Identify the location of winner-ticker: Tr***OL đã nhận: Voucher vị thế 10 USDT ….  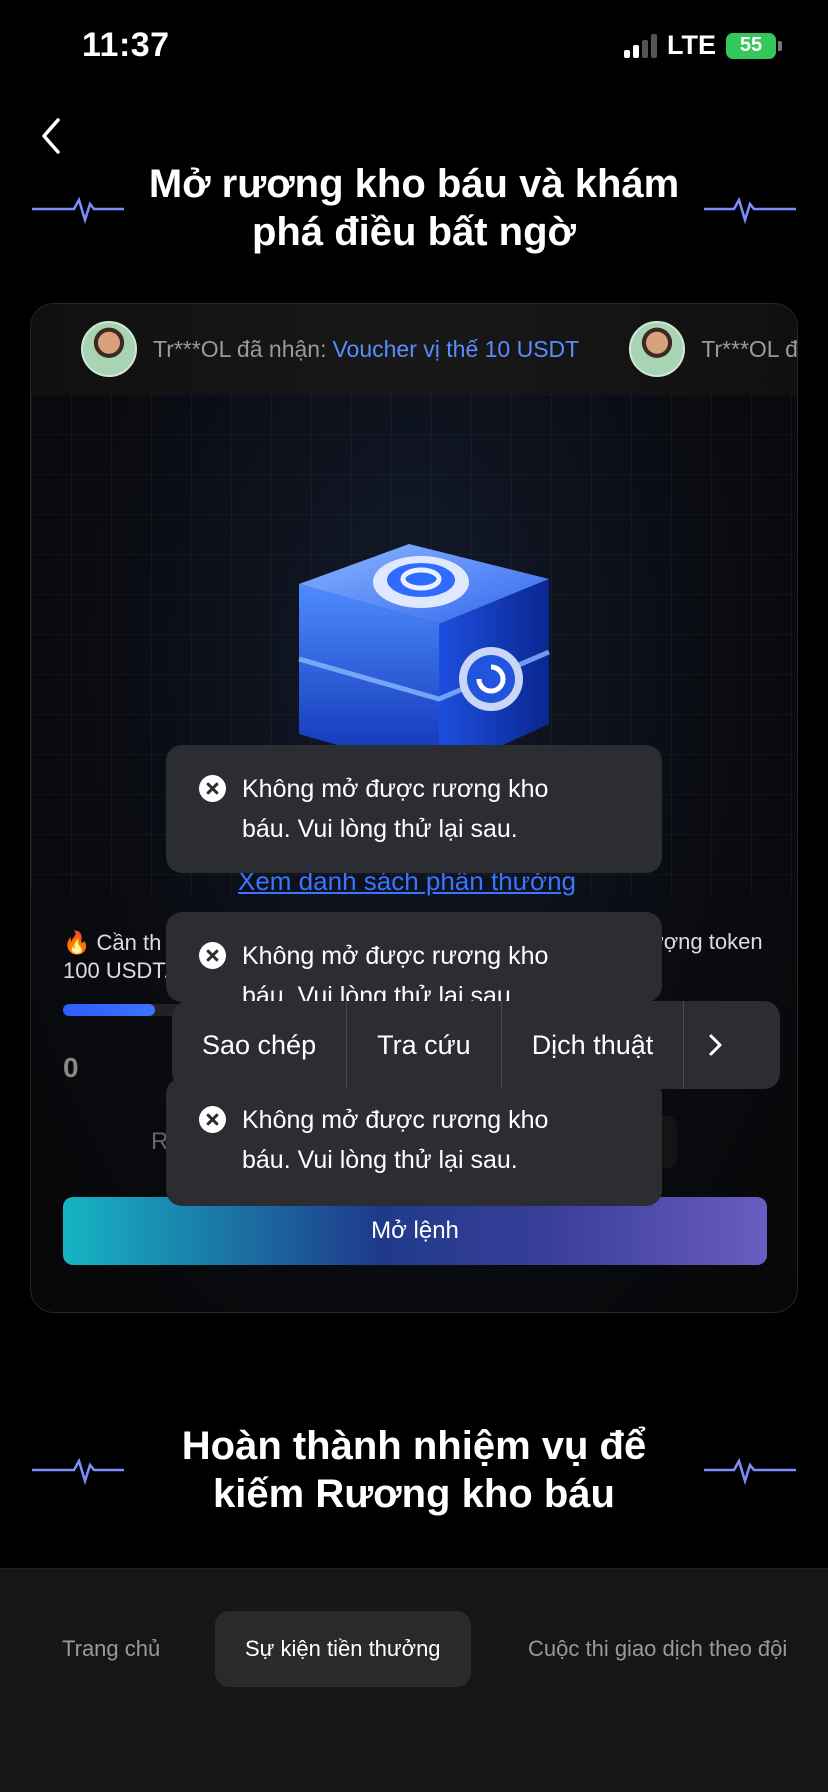
(414, 349).